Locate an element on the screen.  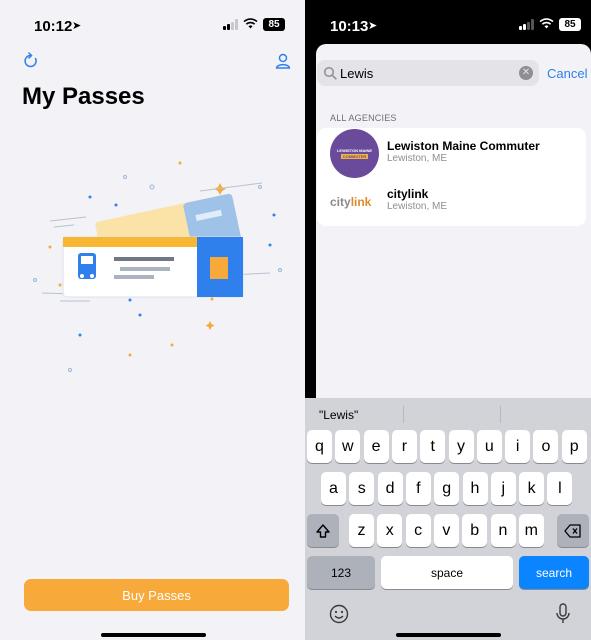
section-label: ALL AGENCIES is located at coordinates (363, 118).